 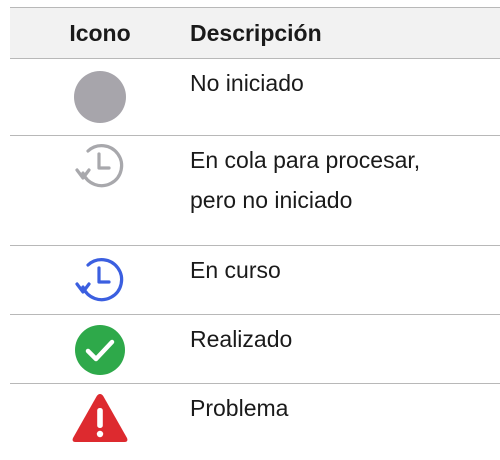 I want to click on gray-clock-icon, so click(x=99, y=166).